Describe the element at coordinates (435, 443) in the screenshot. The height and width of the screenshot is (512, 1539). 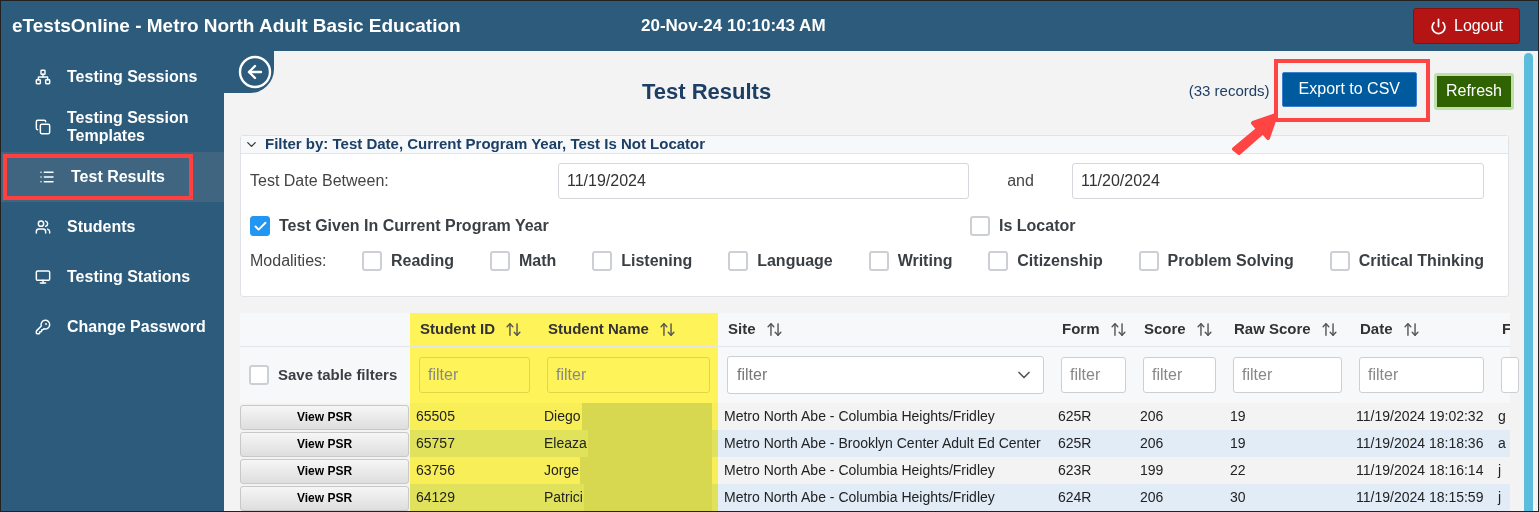
I see `table-cell-text: 65757` at that location.